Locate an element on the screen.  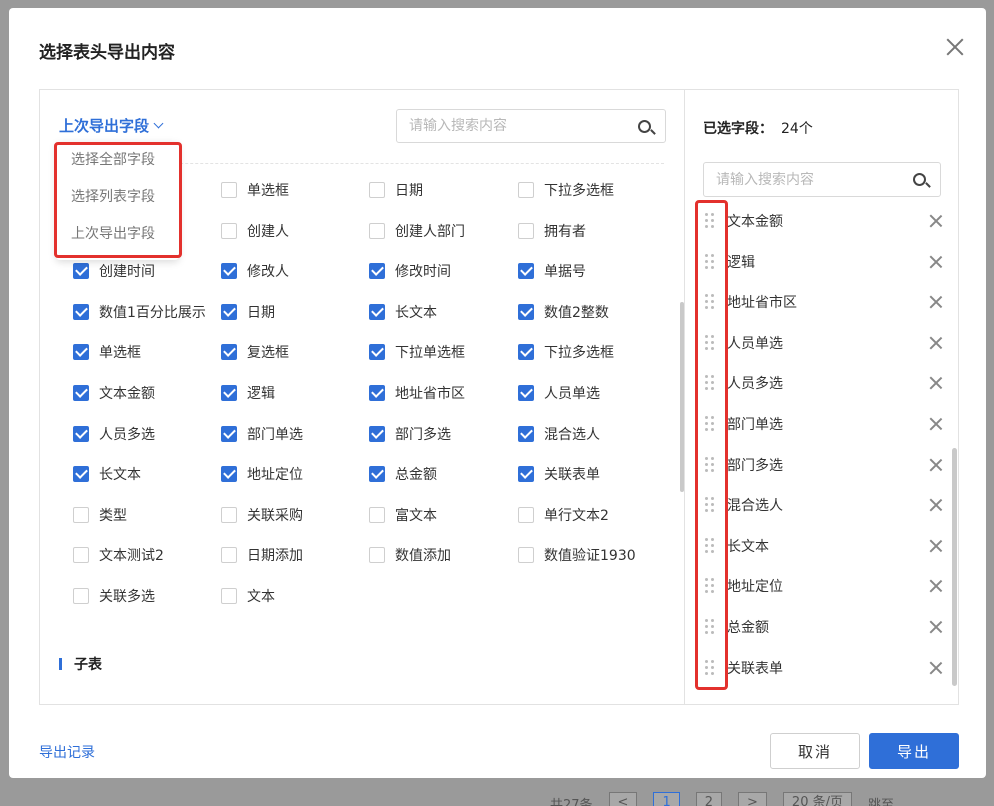
field-option: 日期添加 is located at coordinates (262, 555).